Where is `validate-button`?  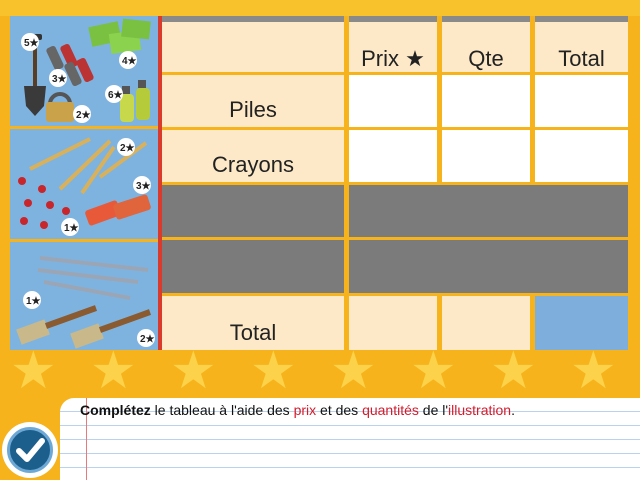
validate-button is located at coordinates (30, 450).